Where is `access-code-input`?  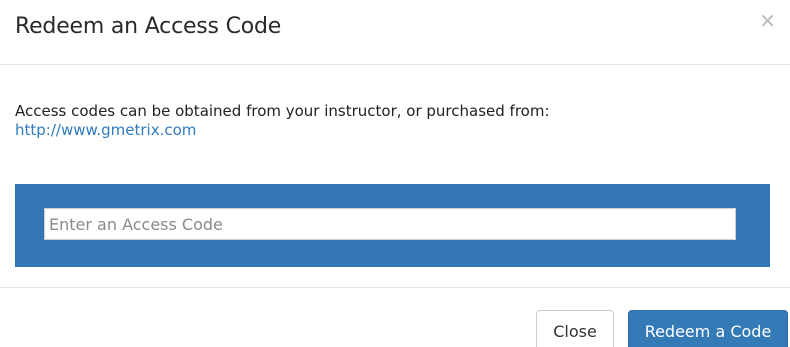 access-code-input is located at coordinates (390, 224).